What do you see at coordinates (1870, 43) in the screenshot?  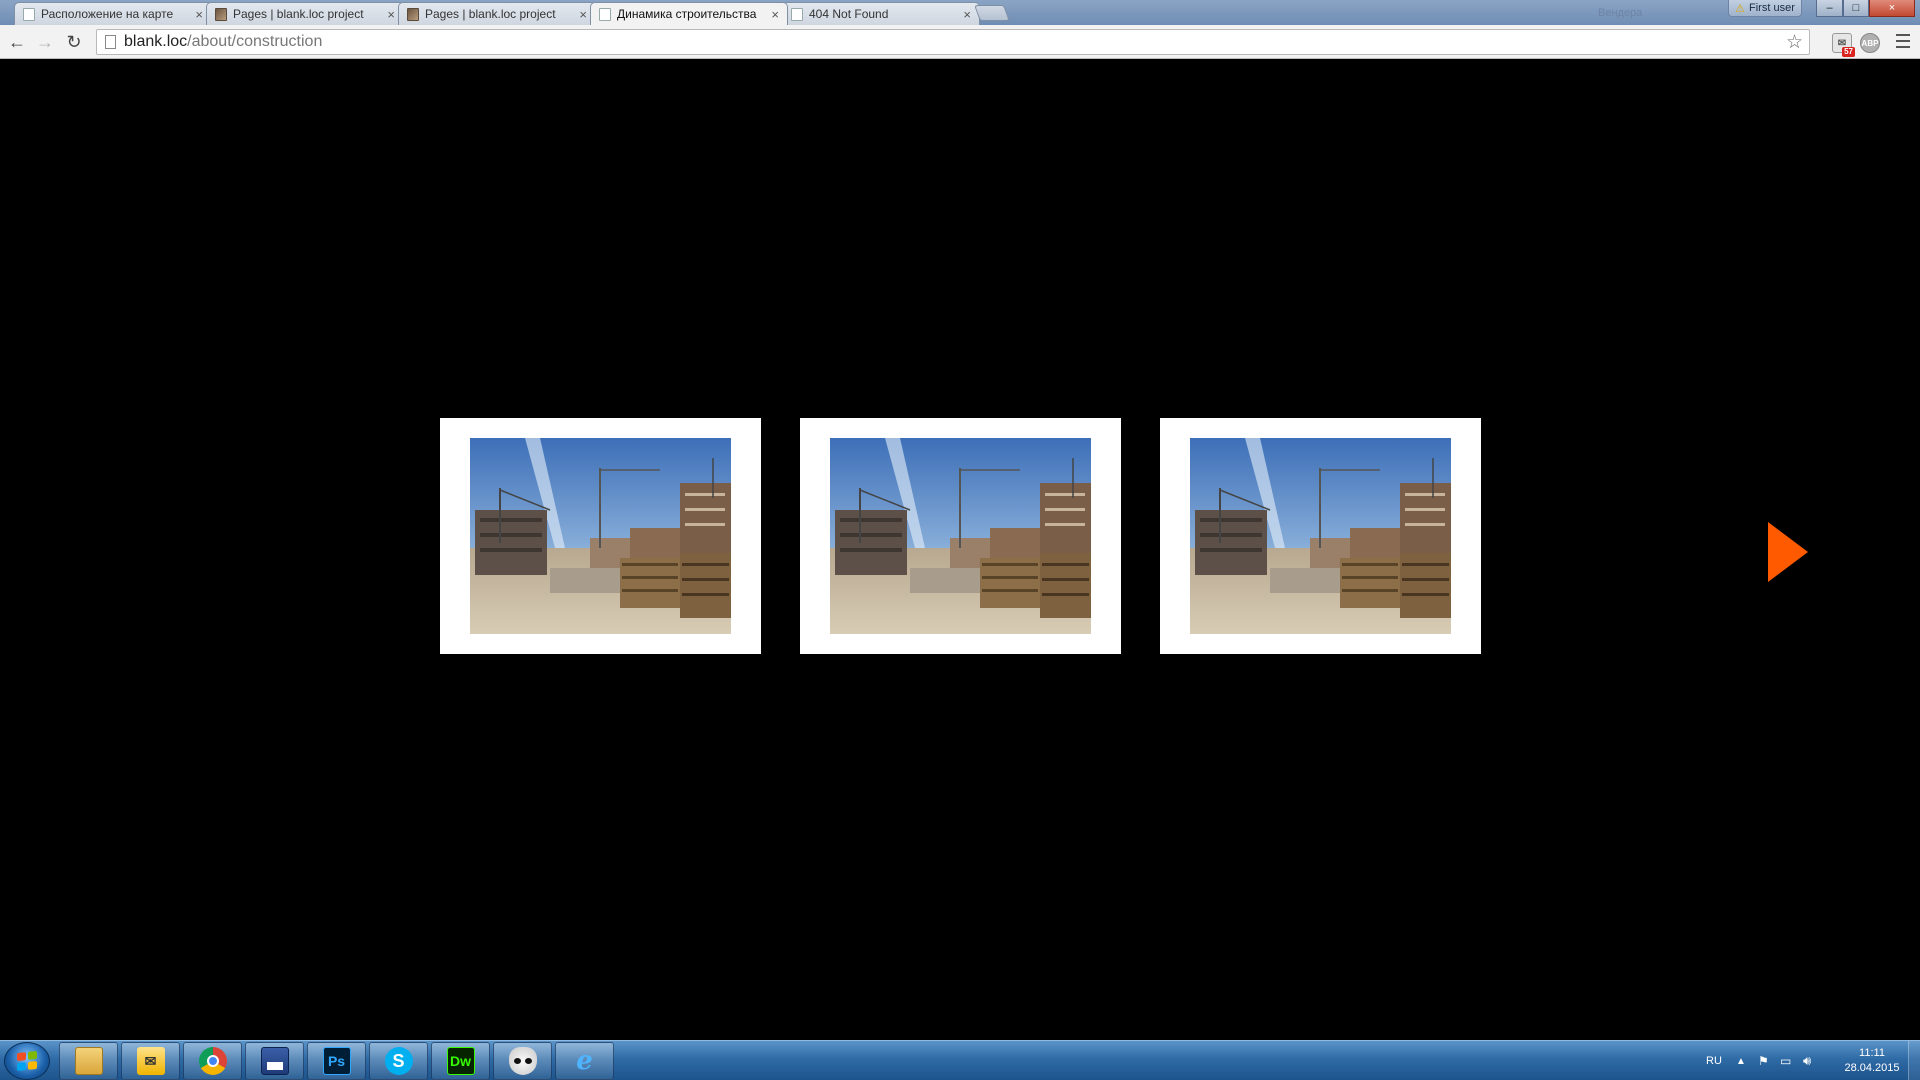 I see `adblock-extension-icon: ABP` at bounding box center [1870, 43].